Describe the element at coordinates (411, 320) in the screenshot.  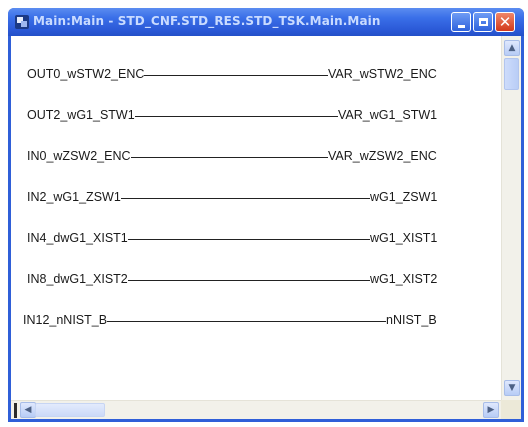
I see `output-variable-label: nNIST_B` at that location.